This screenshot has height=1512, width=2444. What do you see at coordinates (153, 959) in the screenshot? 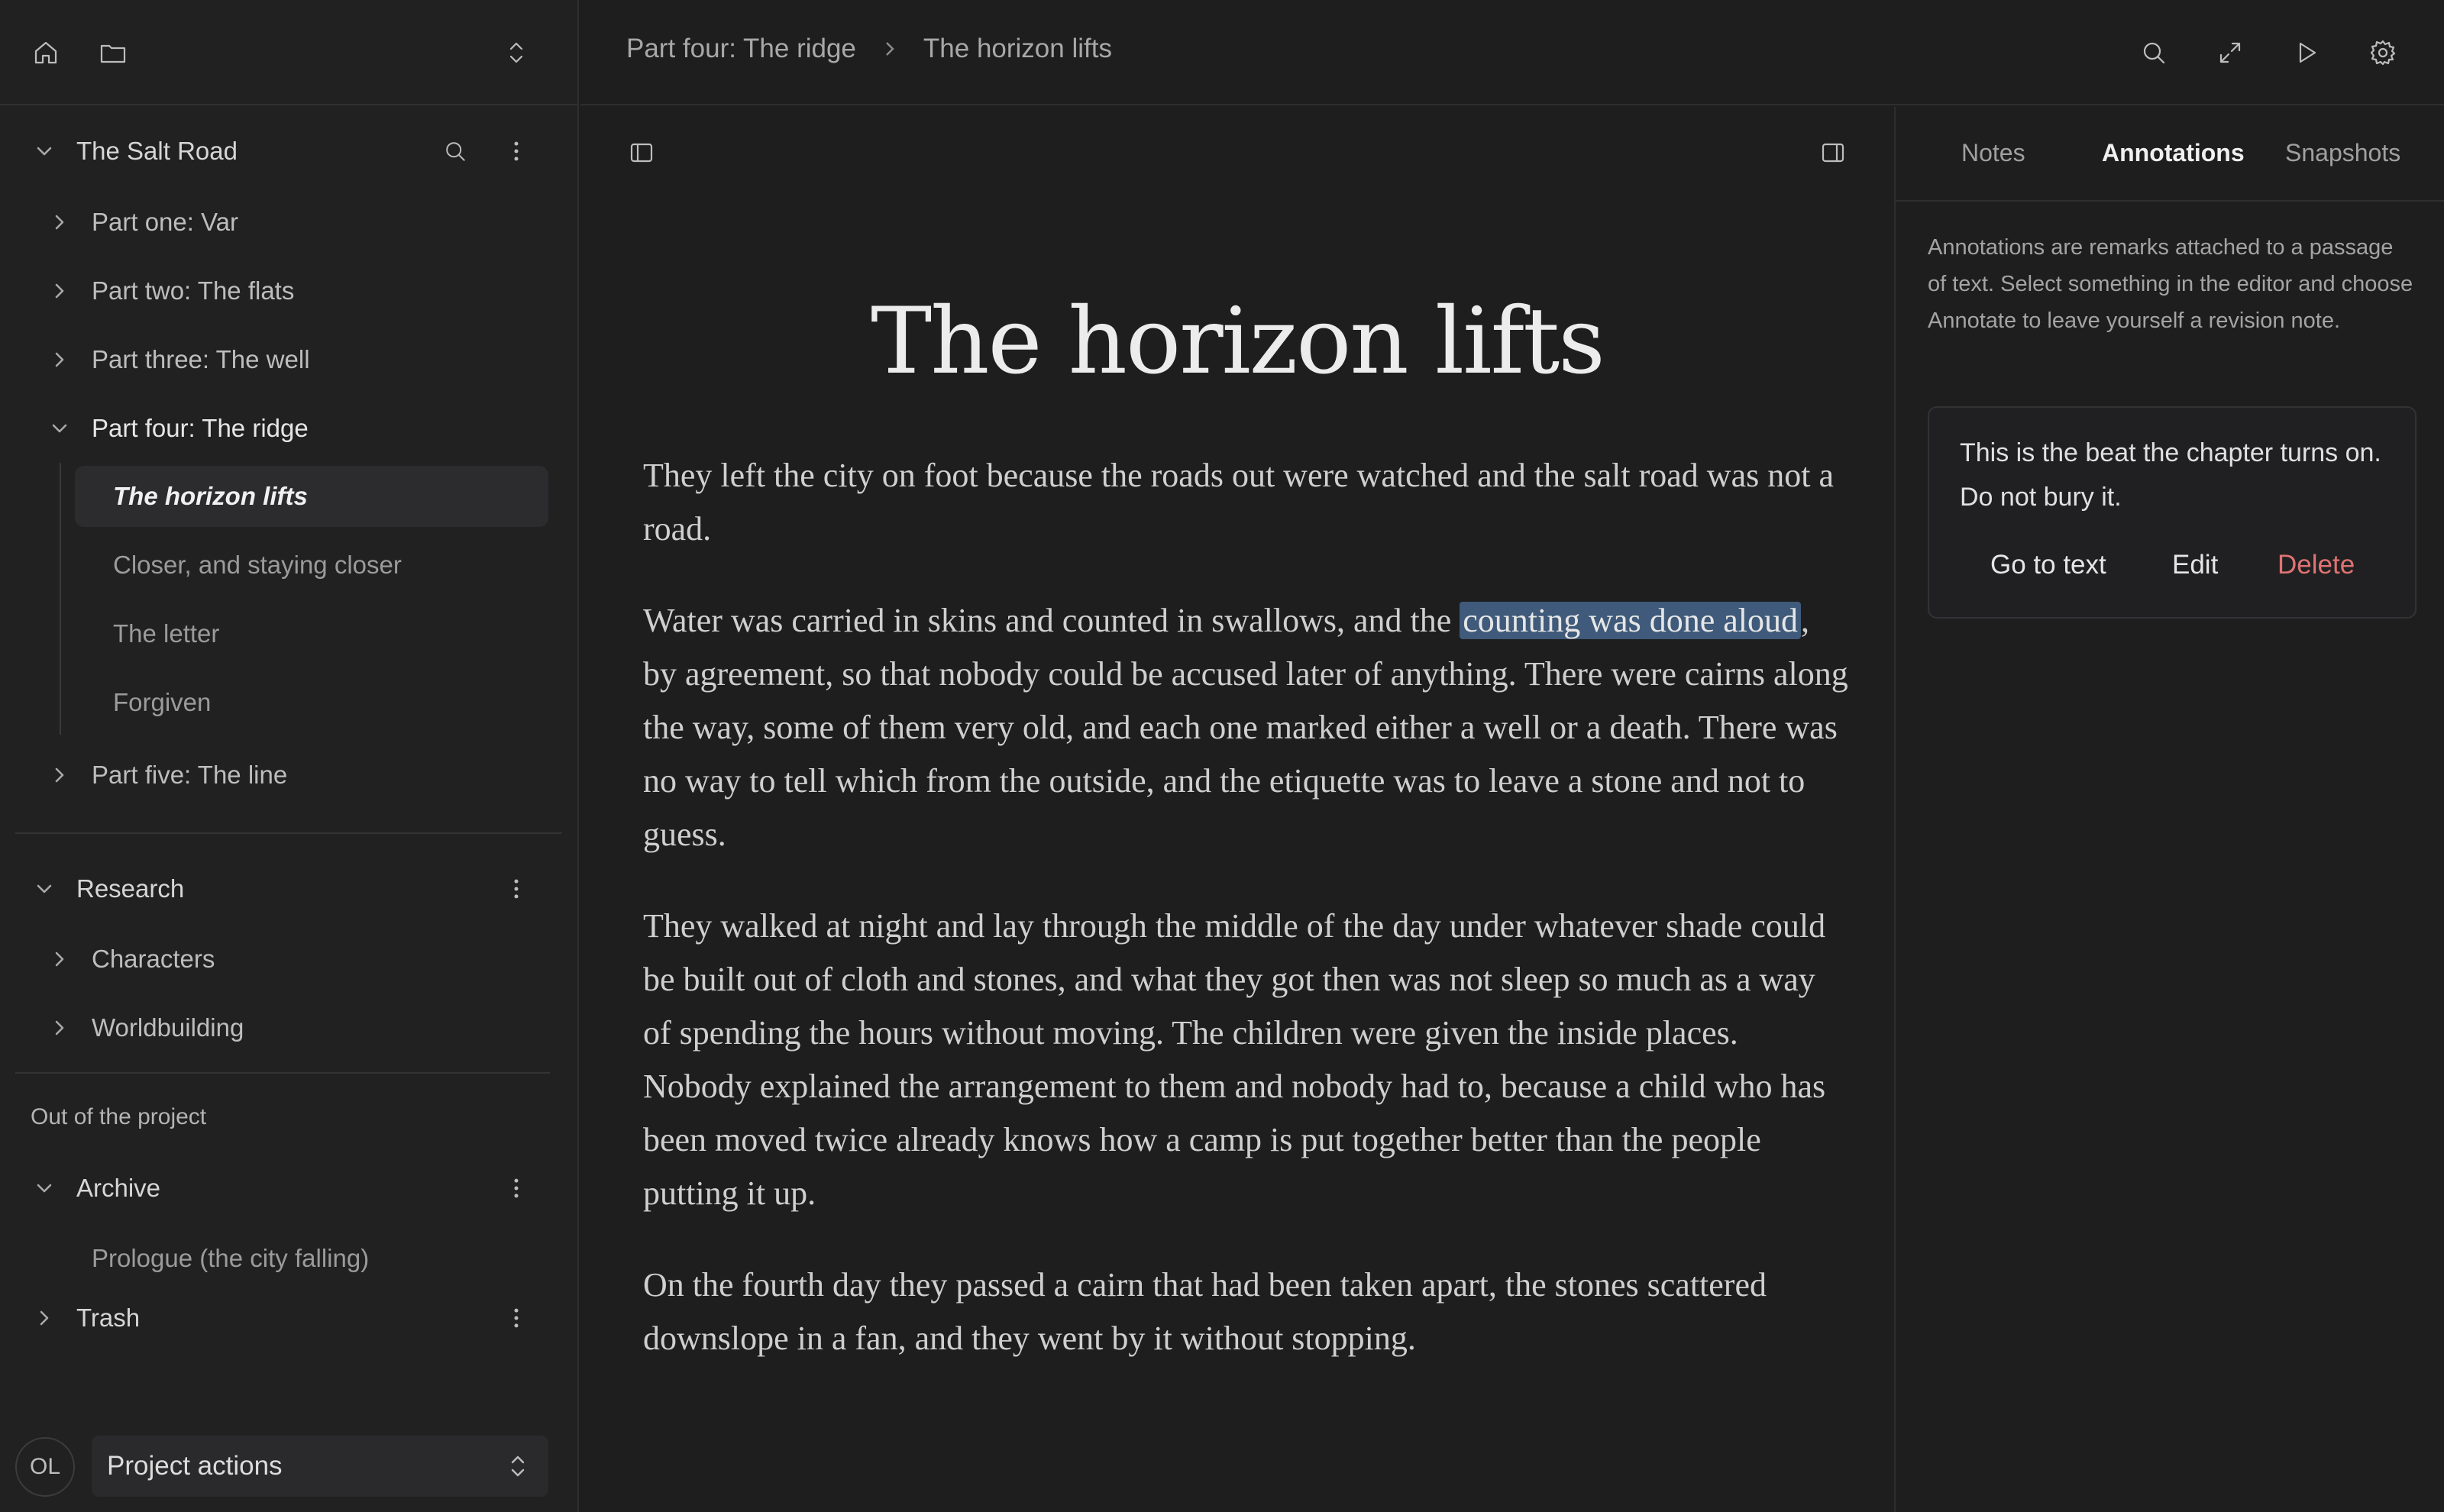
I see `research-item-label: Characters` at bounding box center [153, 959].